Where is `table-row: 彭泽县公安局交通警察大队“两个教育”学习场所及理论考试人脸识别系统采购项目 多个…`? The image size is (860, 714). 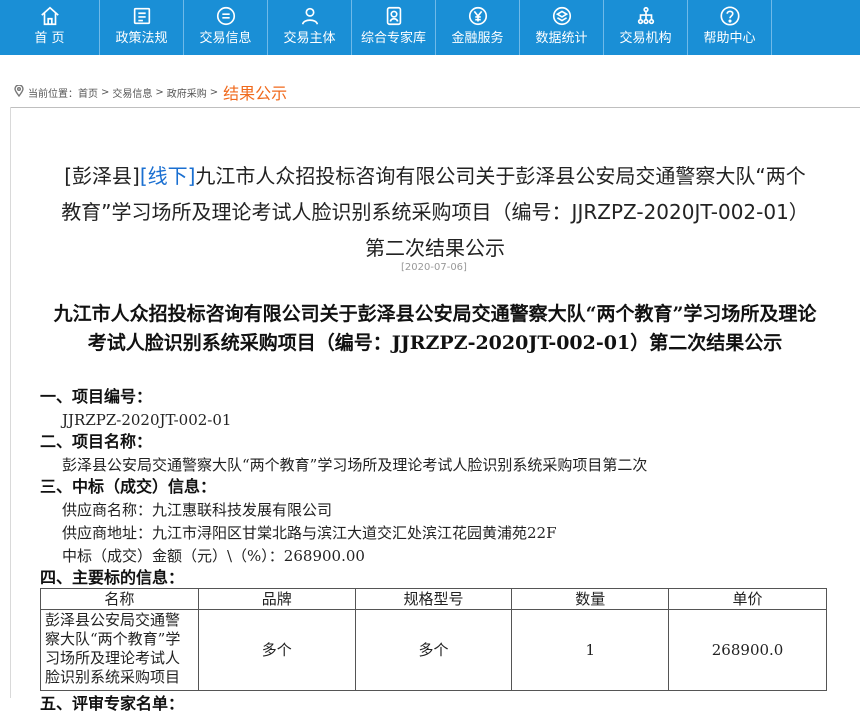 table-row: 彭泽县公安局交通警察大队“两个教育”学习场所及理论考试人脸识别系统采购项目 多个… is located at coordinates (433, 650).